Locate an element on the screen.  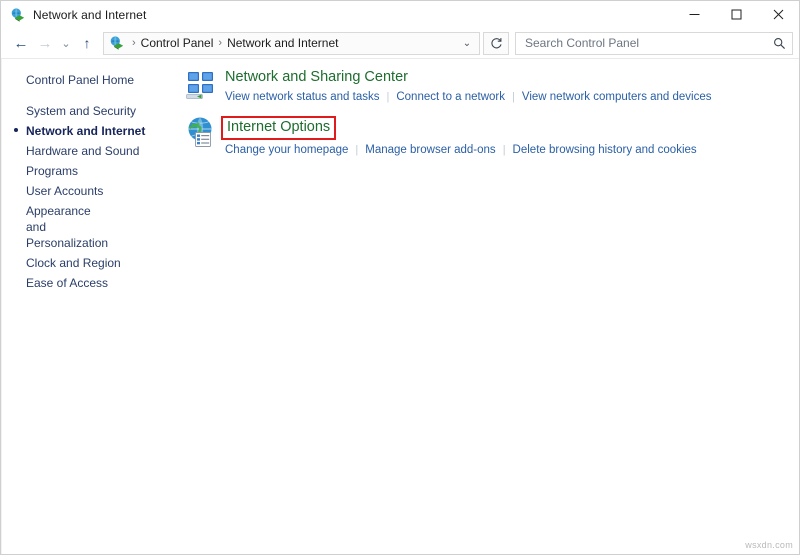
forward-button: → is located at coordinates (45, 43).